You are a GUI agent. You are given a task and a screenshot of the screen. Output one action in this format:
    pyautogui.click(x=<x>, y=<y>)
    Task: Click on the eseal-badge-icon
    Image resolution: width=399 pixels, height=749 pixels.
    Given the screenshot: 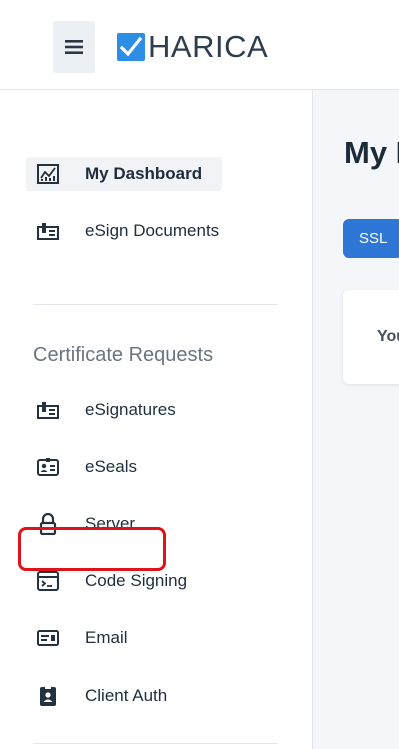 What is the action you would take?
    pyautogui.click(x=48, y=467)
    